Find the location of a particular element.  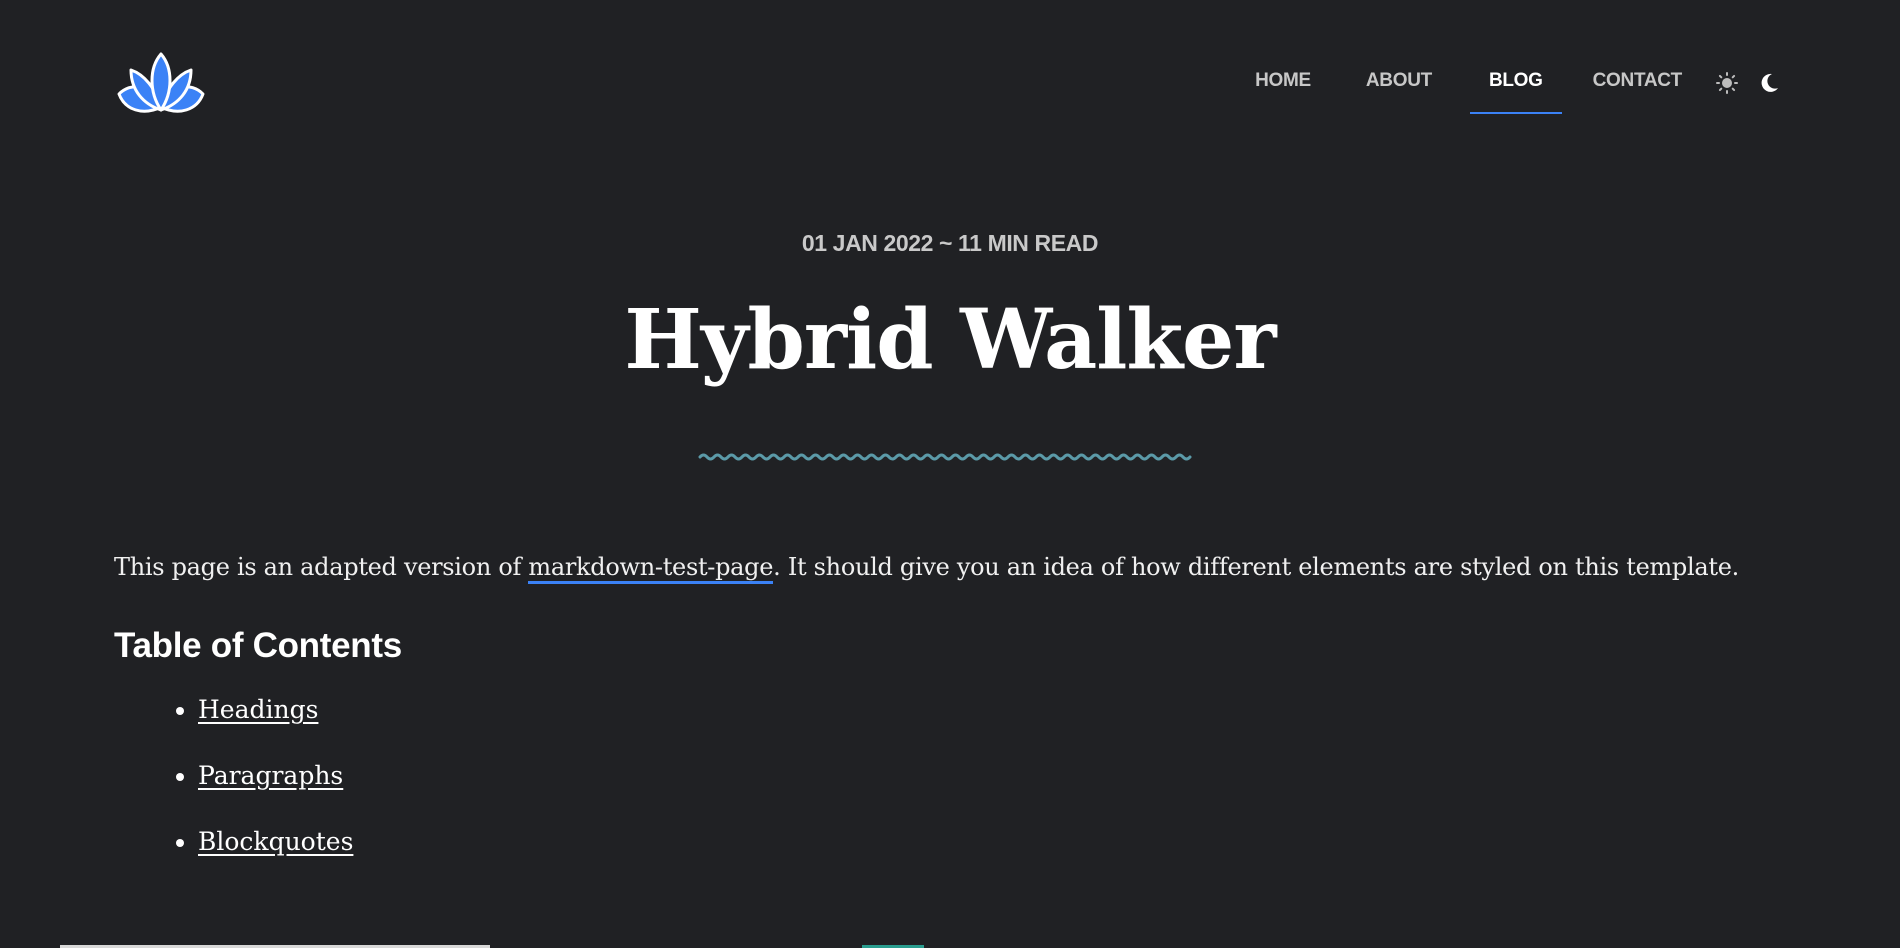

nav-about: ABOUT is located at coordinates (1399, 83).